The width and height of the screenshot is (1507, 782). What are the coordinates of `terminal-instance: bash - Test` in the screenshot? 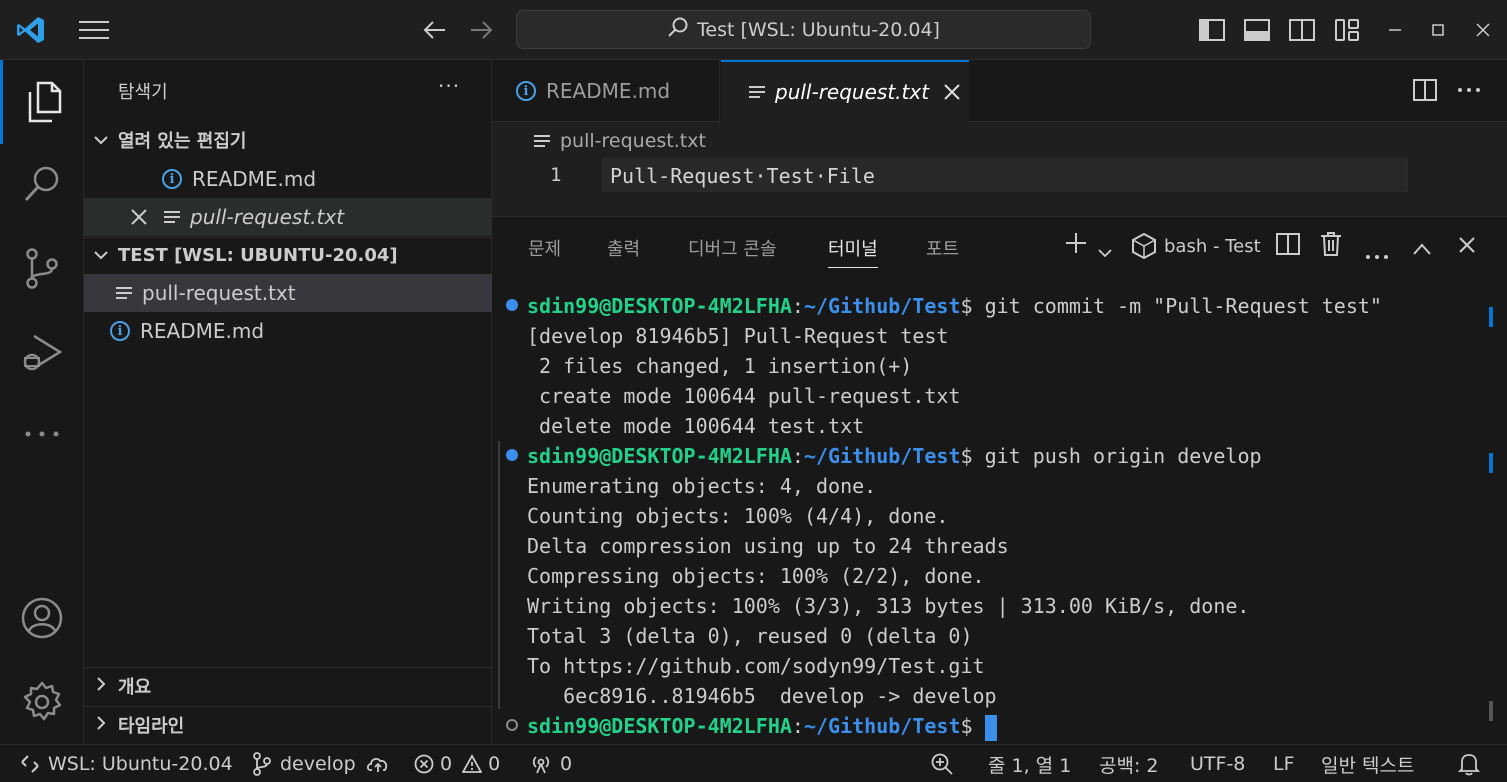 It's located at (1196, 246).